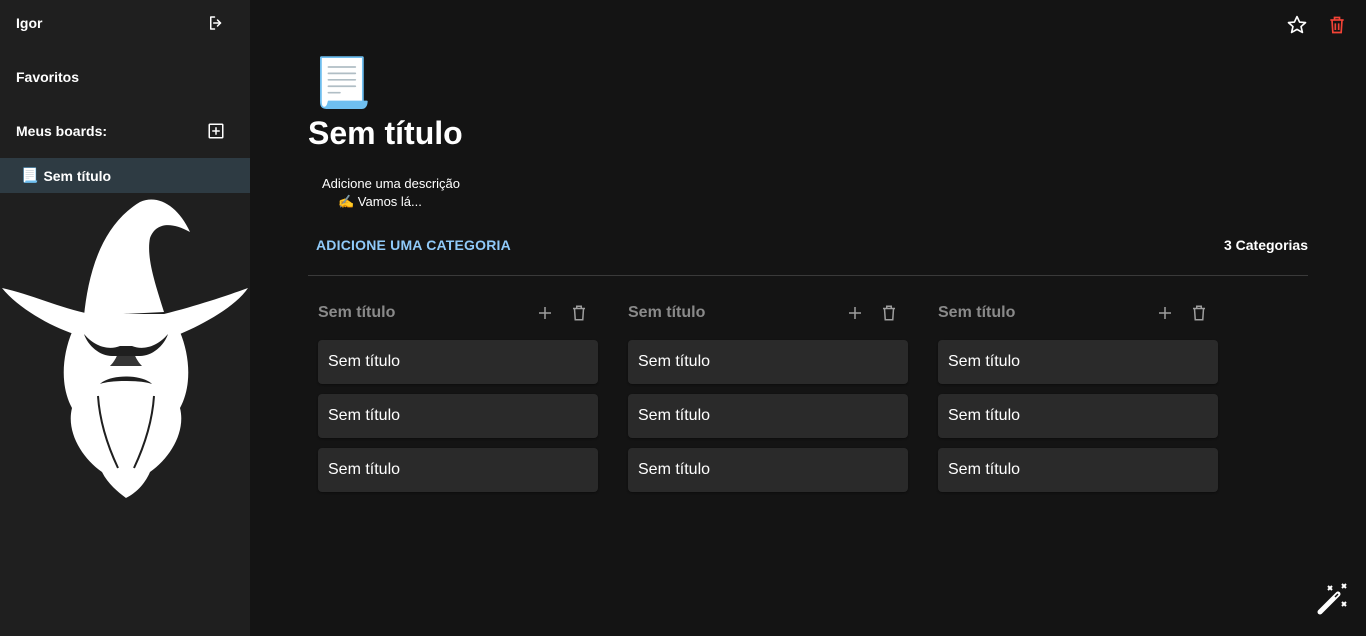  What do you see at coordinates (808, 275) in the screenshot?
I see `divider` at bounding box center [808, 275].